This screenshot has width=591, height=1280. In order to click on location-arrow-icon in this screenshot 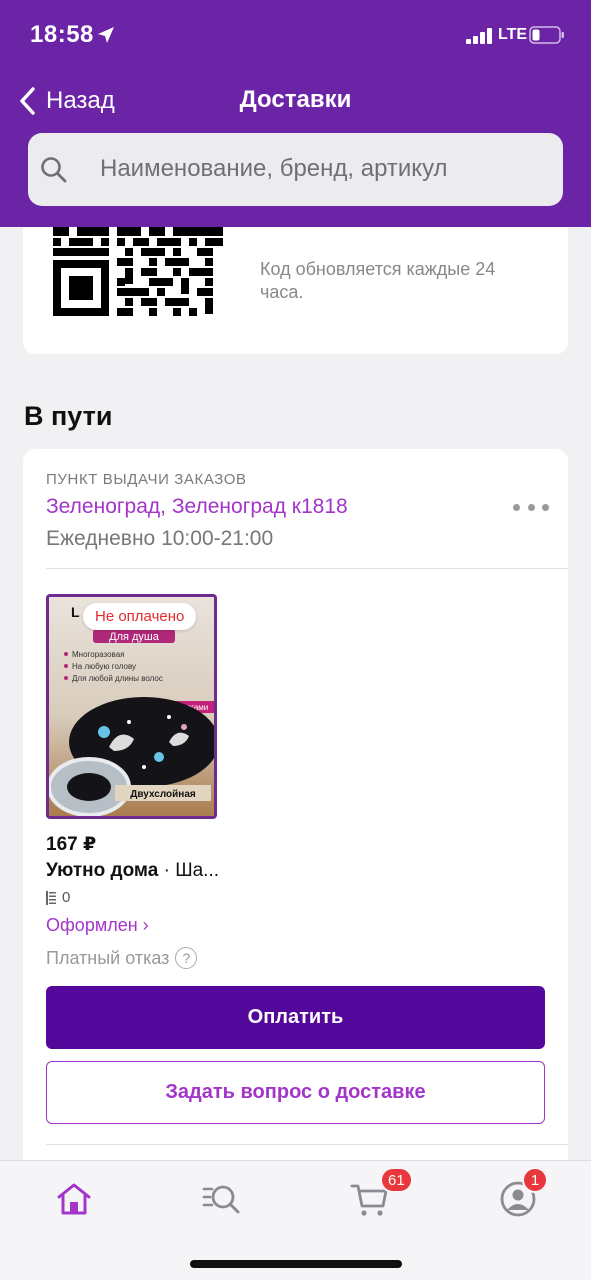, I will do `click(106, 35)`.